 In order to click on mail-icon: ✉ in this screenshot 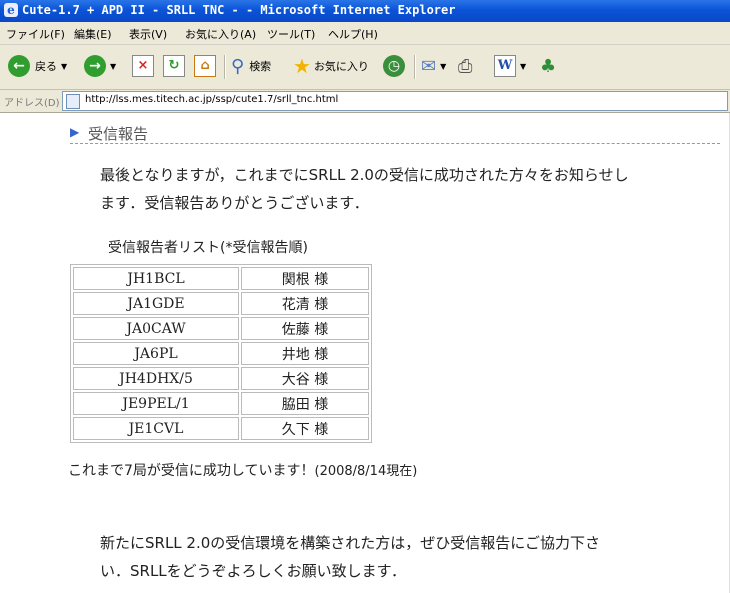, I will do `click(429, 66)`.